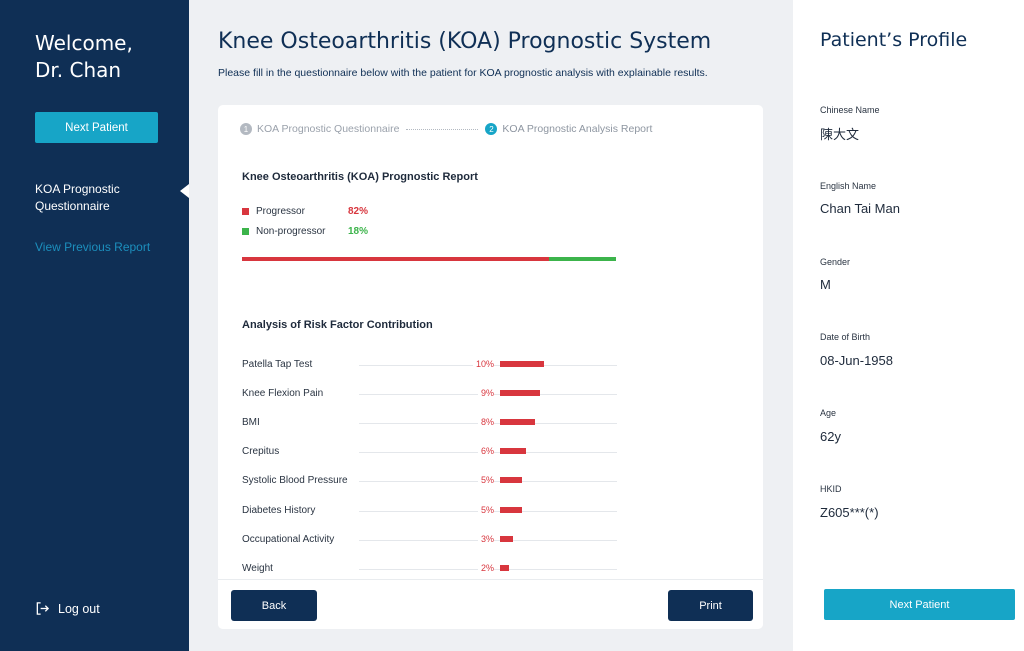  Describe the element at coordinates (432, 569) in the screenshot. I see `risk-factor-row: Weight 2%` at that location.